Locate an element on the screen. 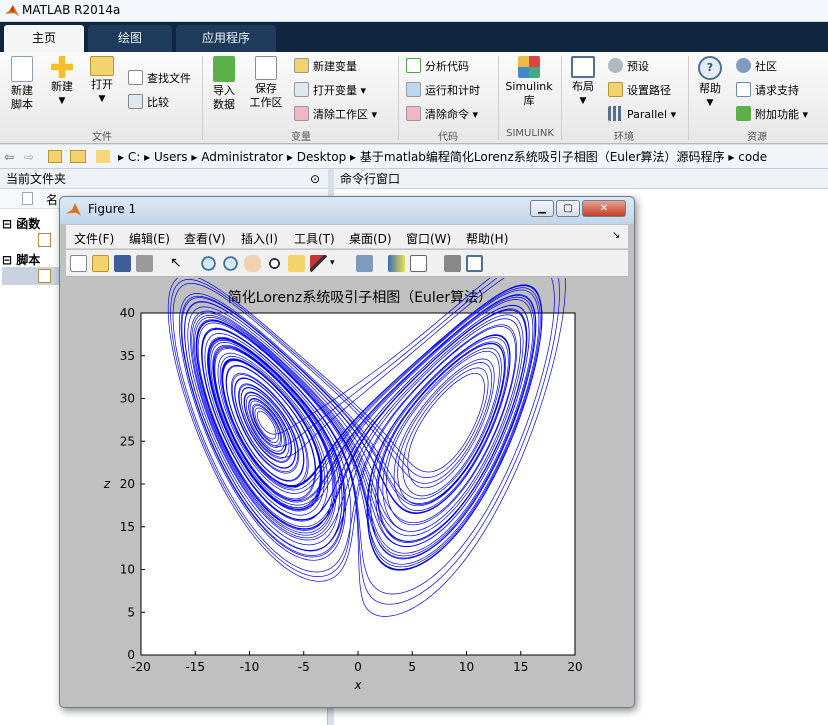  breadcrumb-segment: code is located at coordinates (752, 157).